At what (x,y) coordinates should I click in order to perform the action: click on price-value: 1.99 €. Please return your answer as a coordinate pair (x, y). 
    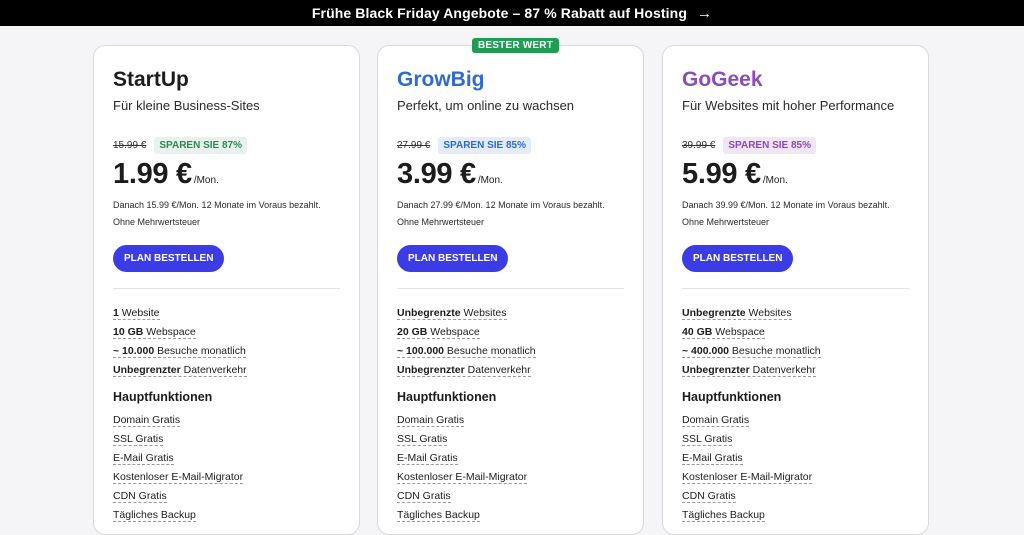
    Looking at the image, I should click on (152, 174).